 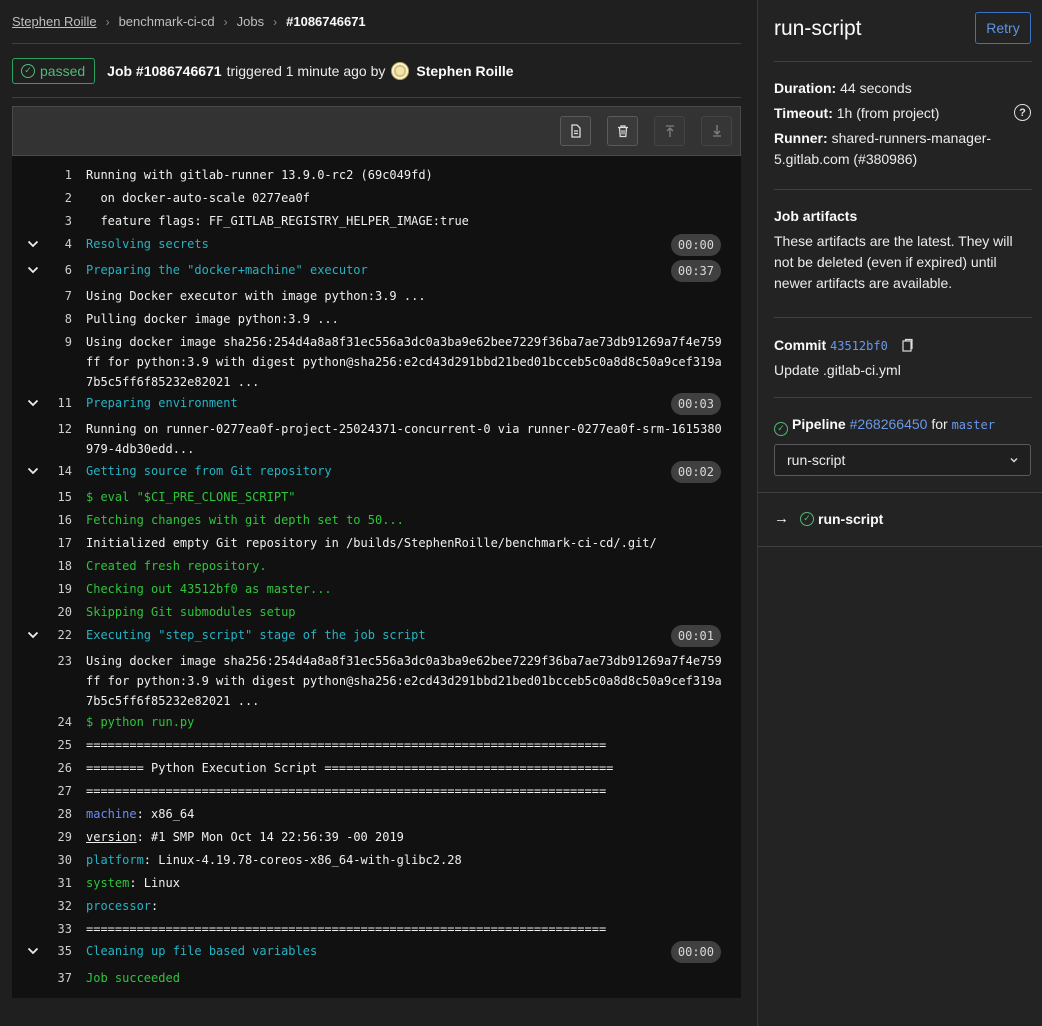 What do you see at coordinates (56, 342) in the screenshot?
I see `line-number: 9` at bounding box center [56, 342].